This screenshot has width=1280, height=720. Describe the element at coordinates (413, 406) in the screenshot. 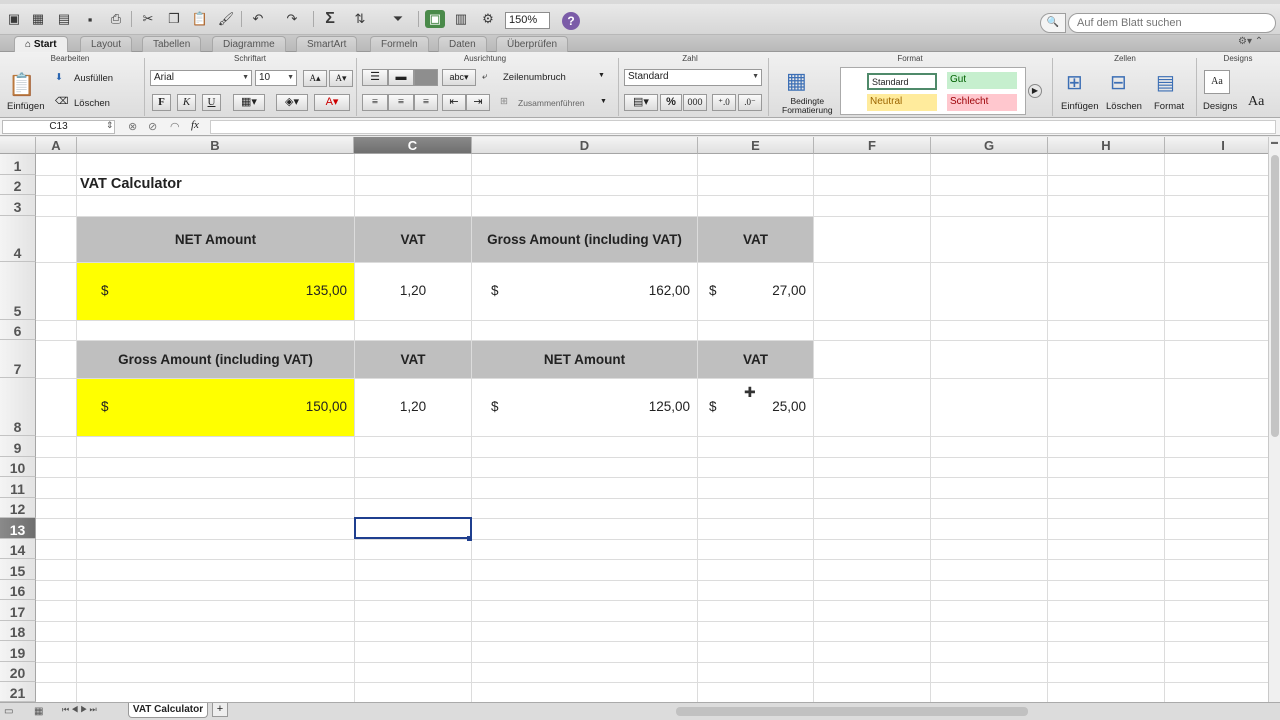

I see `table2-vat-rate-value: 1,20` at that location.